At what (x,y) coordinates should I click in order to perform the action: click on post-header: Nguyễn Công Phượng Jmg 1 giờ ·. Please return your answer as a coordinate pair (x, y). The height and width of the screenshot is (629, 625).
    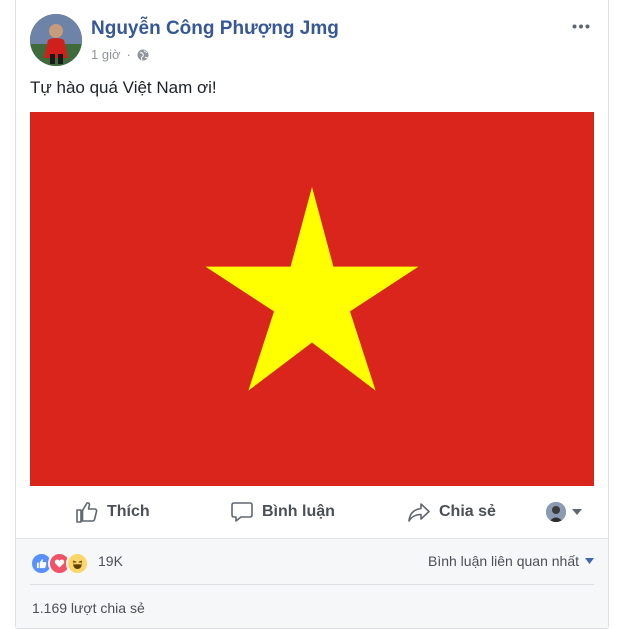
    Looking at the image, I should click on (312, 40).